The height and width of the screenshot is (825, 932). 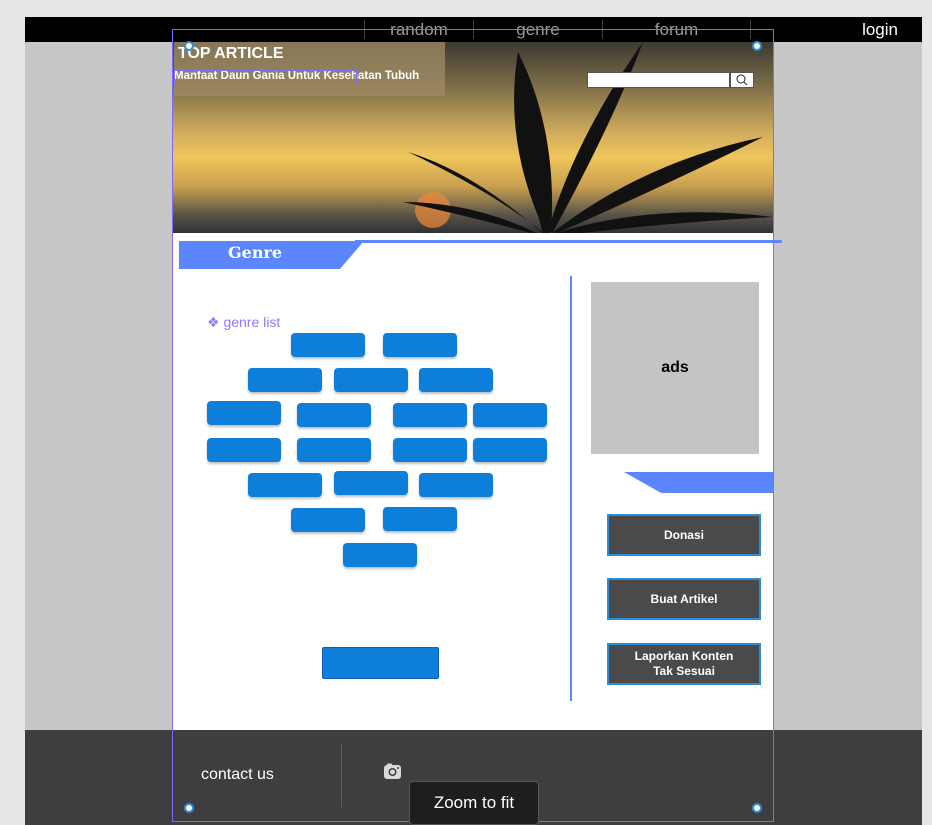 I want to click on footer-separator, so click(x=341, y=775).